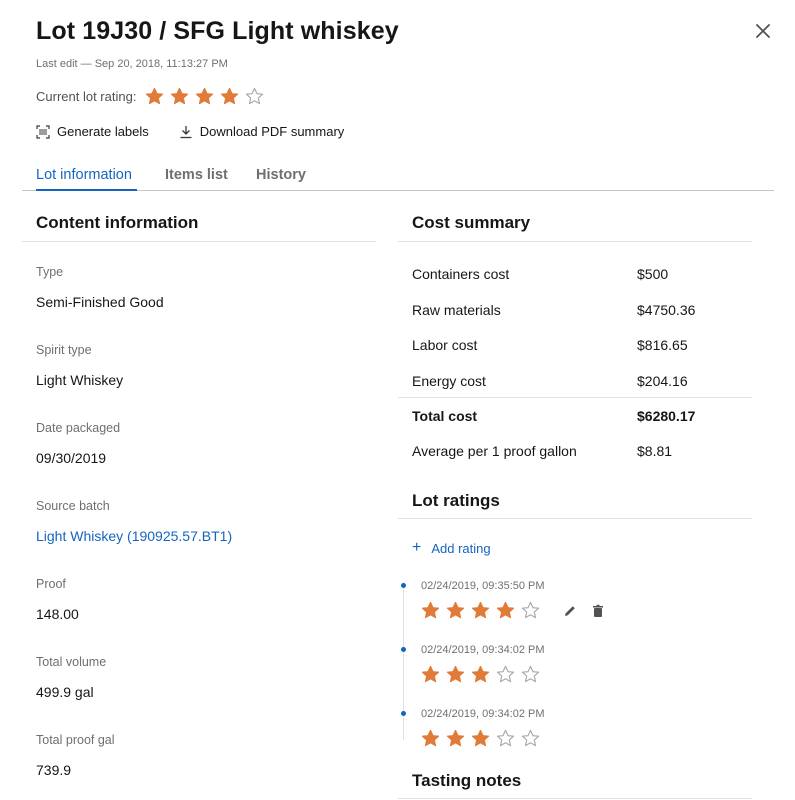 The width and height of the screenshot is (795, 800). I want to click on field-label-type: Type, so click(50, 272).